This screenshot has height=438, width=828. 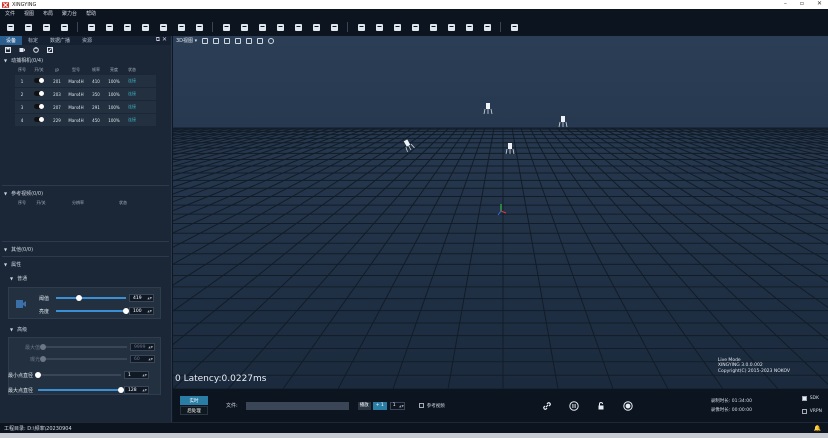 I want to click on tab-broadcast: 数据广播, so click(x=60, y=40).